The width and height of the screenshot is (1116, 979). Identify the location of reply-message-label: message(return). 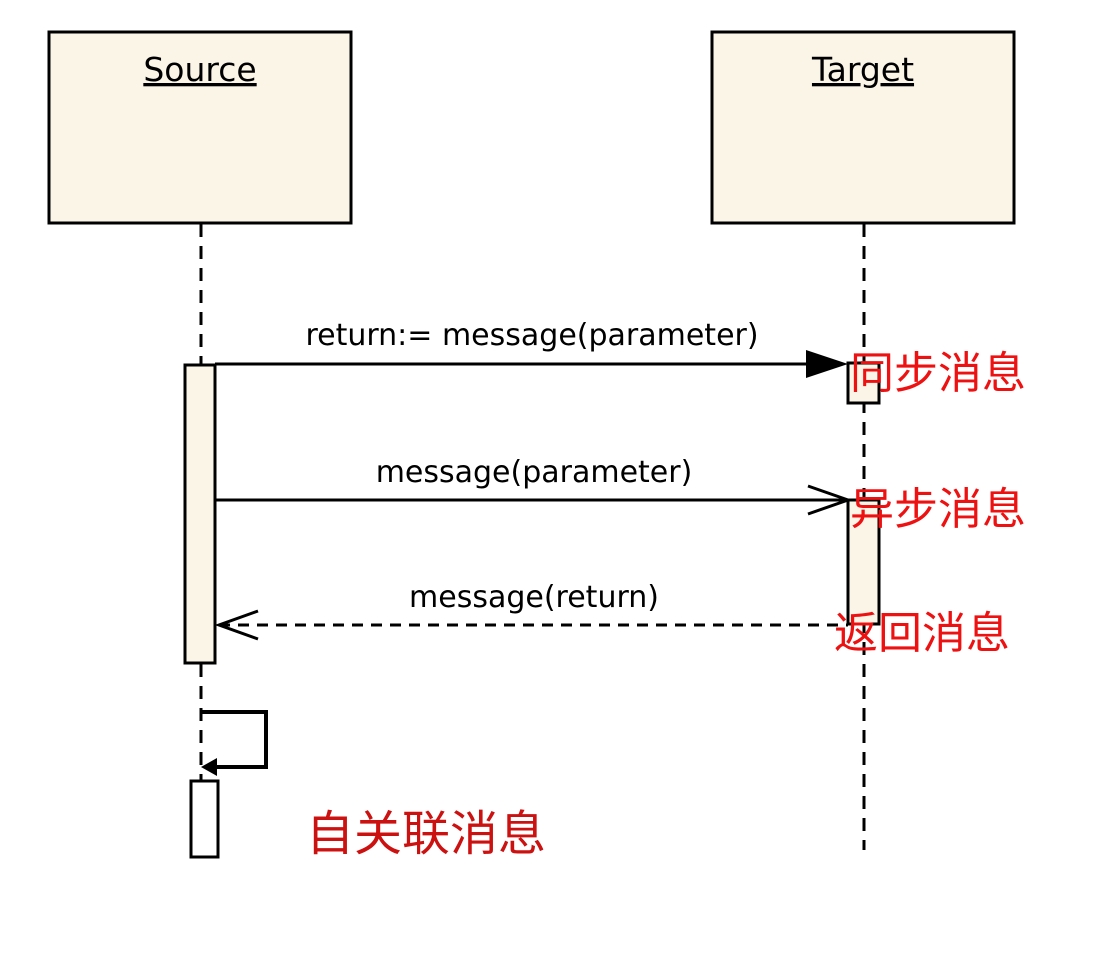
(534, 597).